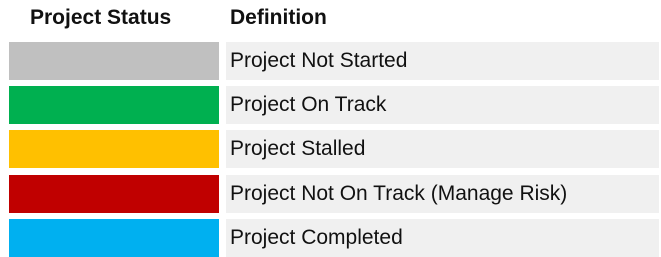  Describe the element at coordinates (442, 61) in the screenshot. I see `definition-cell: Project Not Started` at that location.